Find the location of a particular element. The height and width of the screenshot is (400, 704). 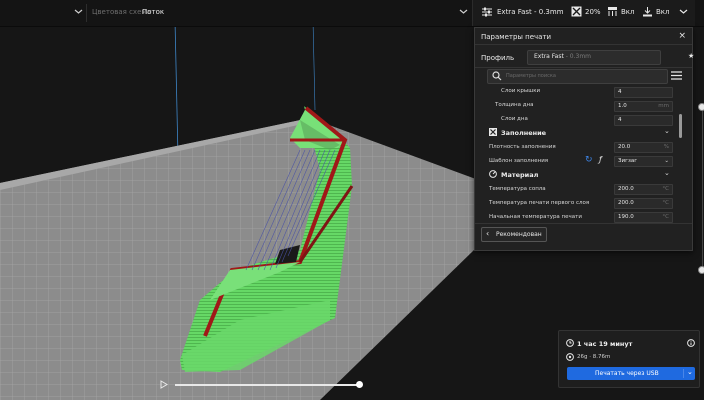

play-icon is located at coordinates (164, 385).